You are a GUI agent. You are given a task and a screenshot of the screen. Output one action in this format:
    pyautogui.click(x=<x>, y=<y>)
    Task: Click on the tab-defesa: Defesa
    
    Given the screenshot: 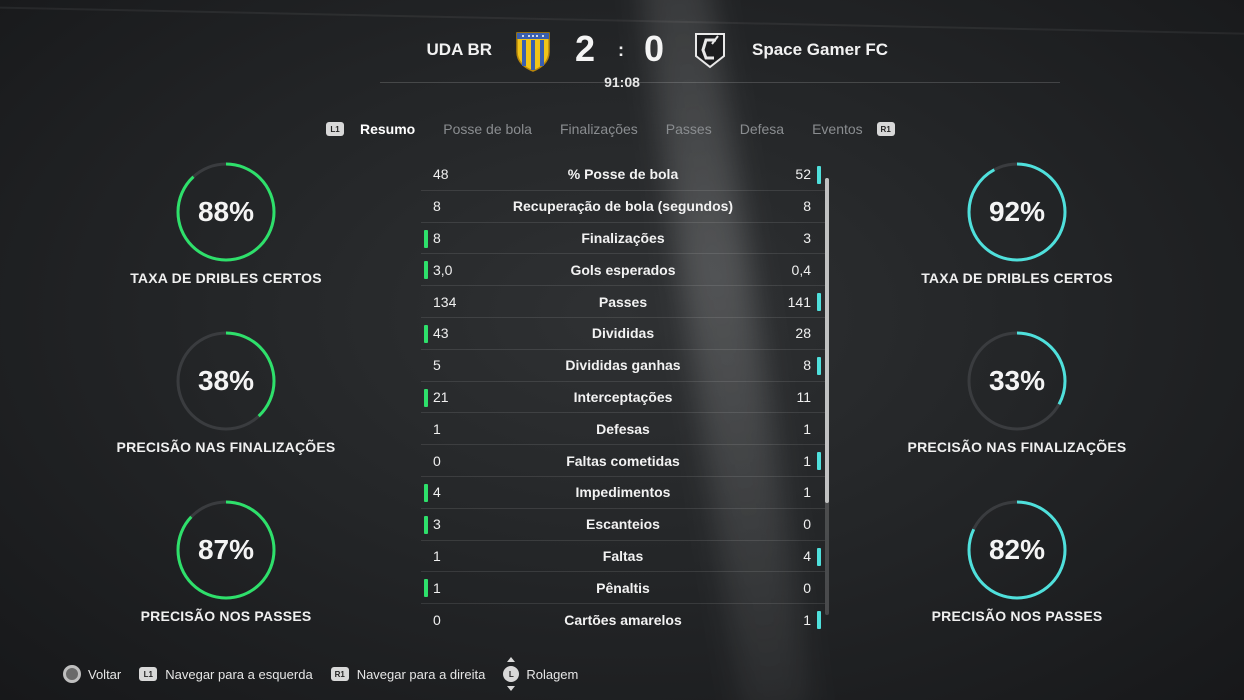 What is the action you would take?
    pyautogui.click(x=762, y=129)
    